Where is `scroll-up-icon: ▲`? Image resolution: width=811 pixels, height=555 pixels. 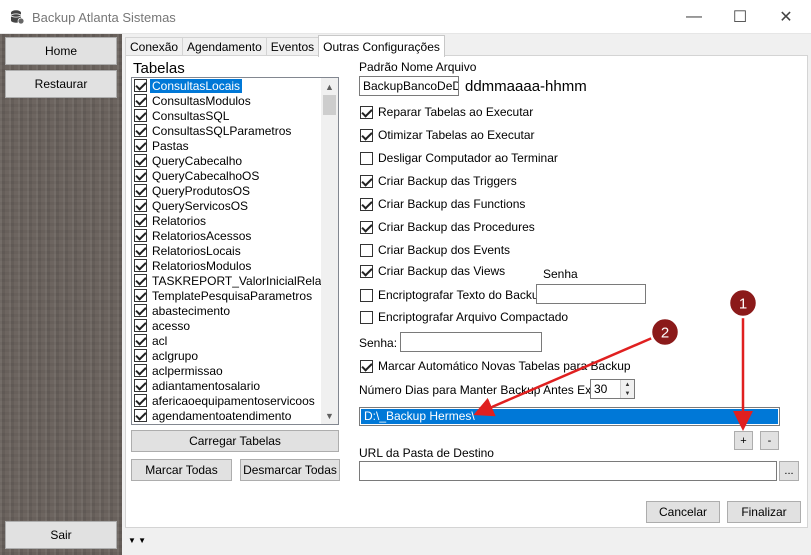 scroll-up-icon: ▲ is located at coordinates (329, 86).